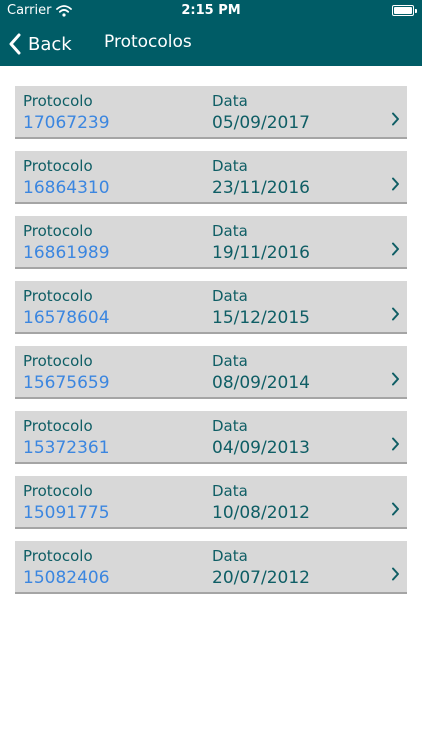 This screenshot has width=422, height=750. I want to click on page-title: Protocolos, so click(148, 42).